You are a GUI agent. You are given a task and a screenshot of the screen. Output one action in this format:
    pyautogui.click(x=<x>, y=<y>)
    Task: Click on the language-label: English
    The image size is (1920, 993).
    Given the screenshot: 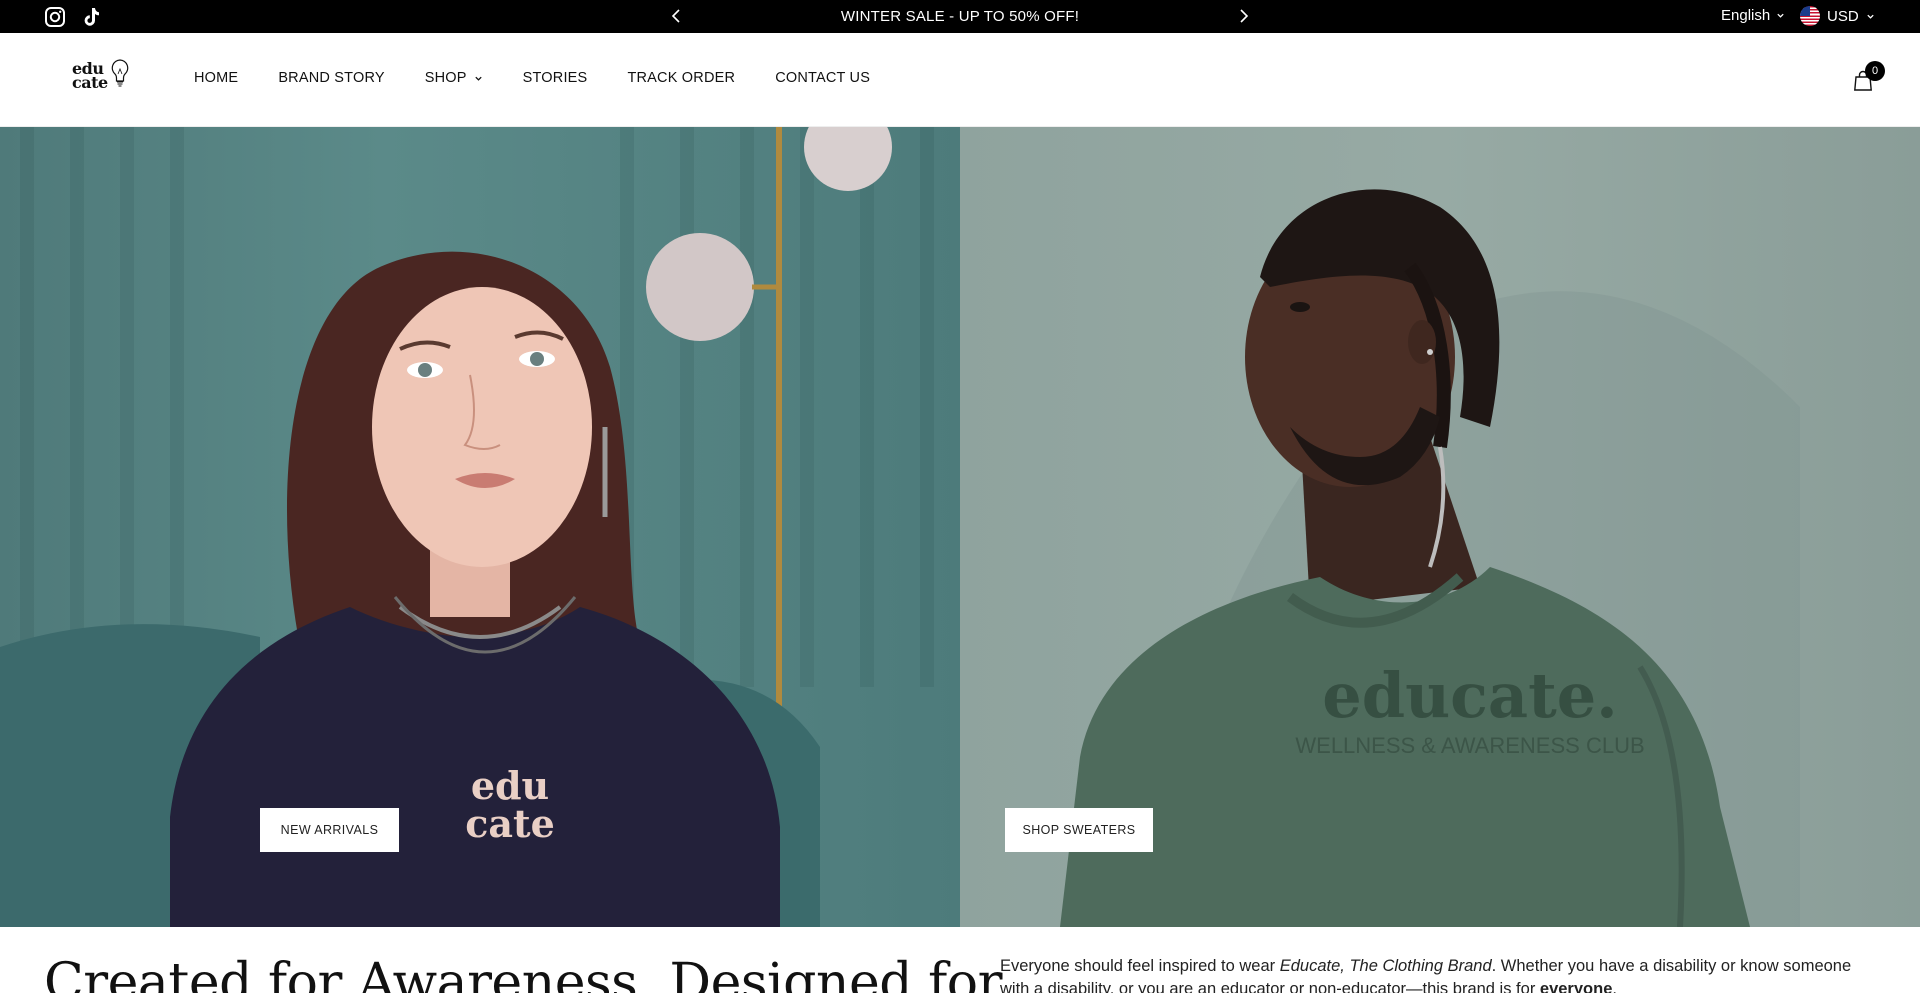 What is the action you would take?
    pyautogui.click(x=1746, y=15)
    